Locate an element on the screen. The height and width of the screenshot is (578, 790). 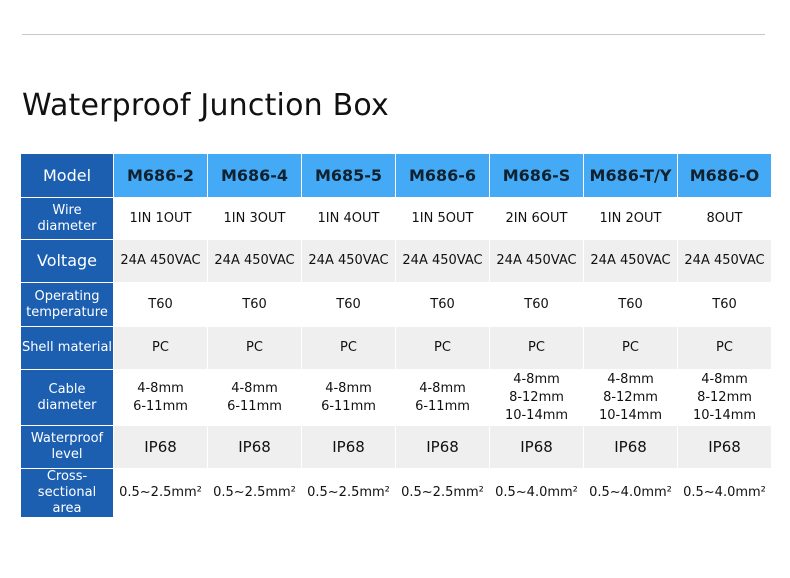
model-header-cell: M685-5 is located at coordinates (348, 175).